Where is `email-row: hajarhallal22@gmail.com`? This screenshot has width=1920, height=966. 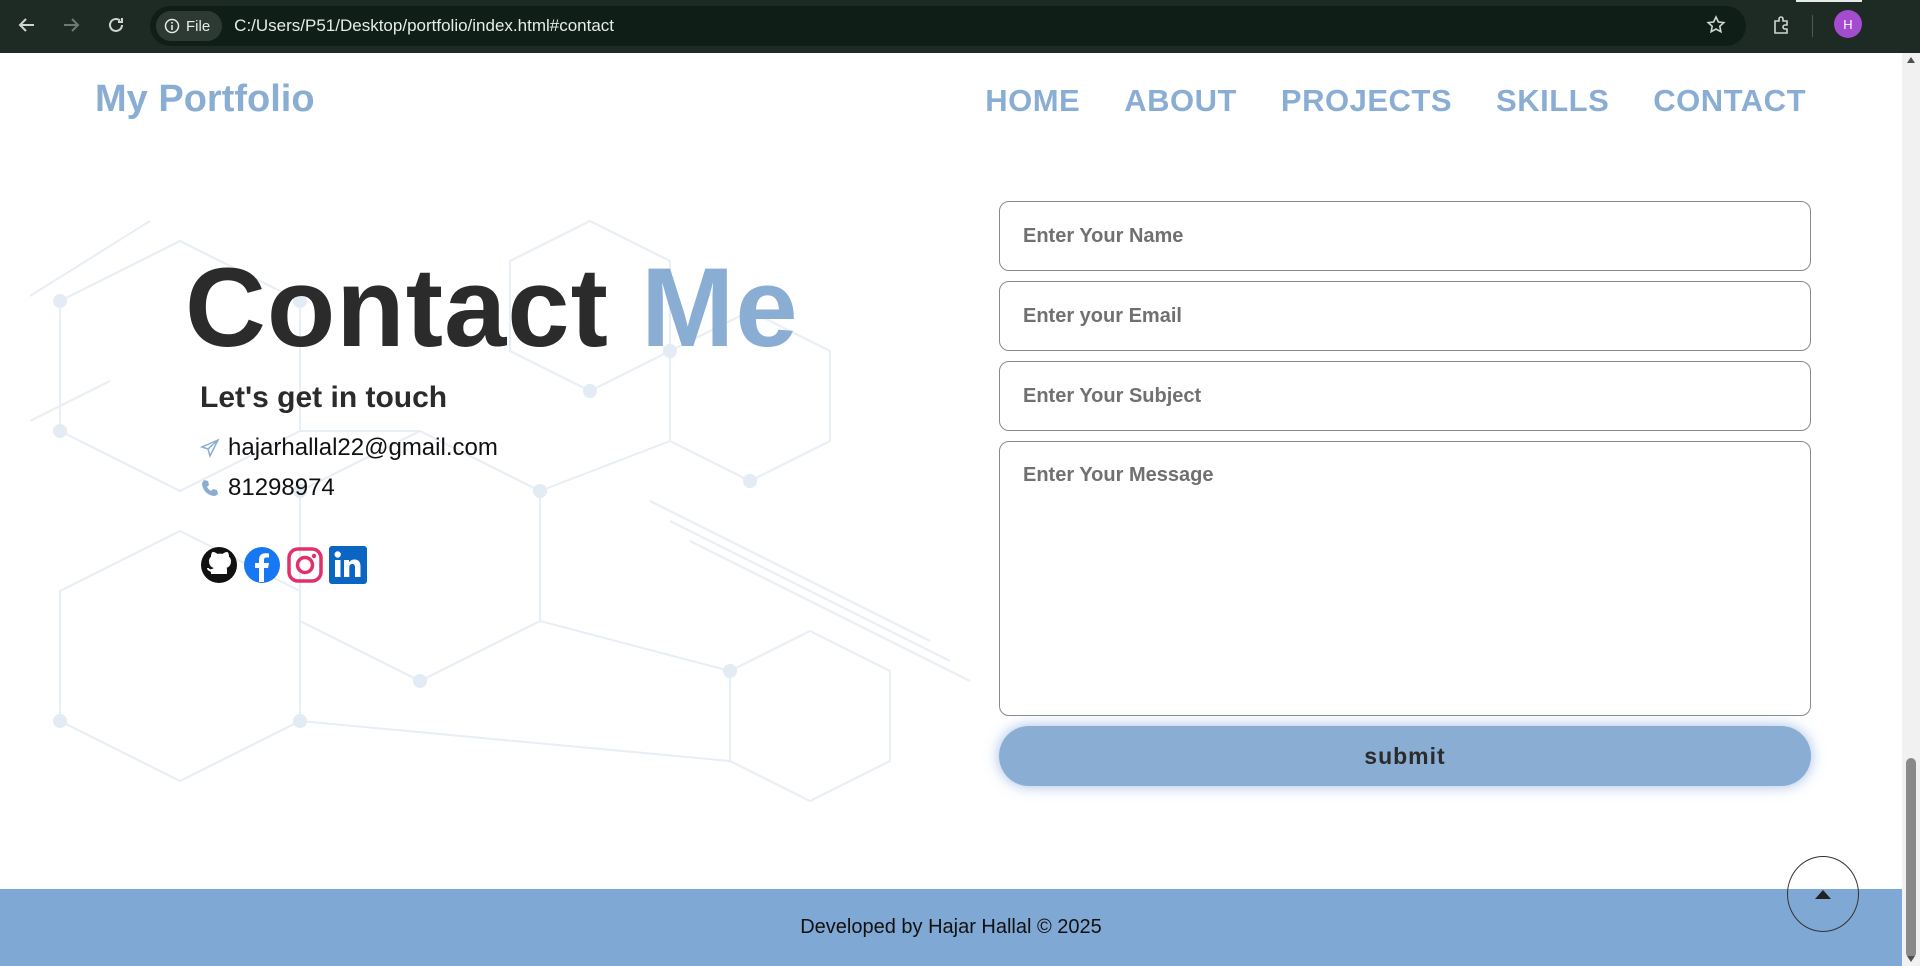
email-row: hajarhallal22@gmail.com is located at coordinates (349, 448).